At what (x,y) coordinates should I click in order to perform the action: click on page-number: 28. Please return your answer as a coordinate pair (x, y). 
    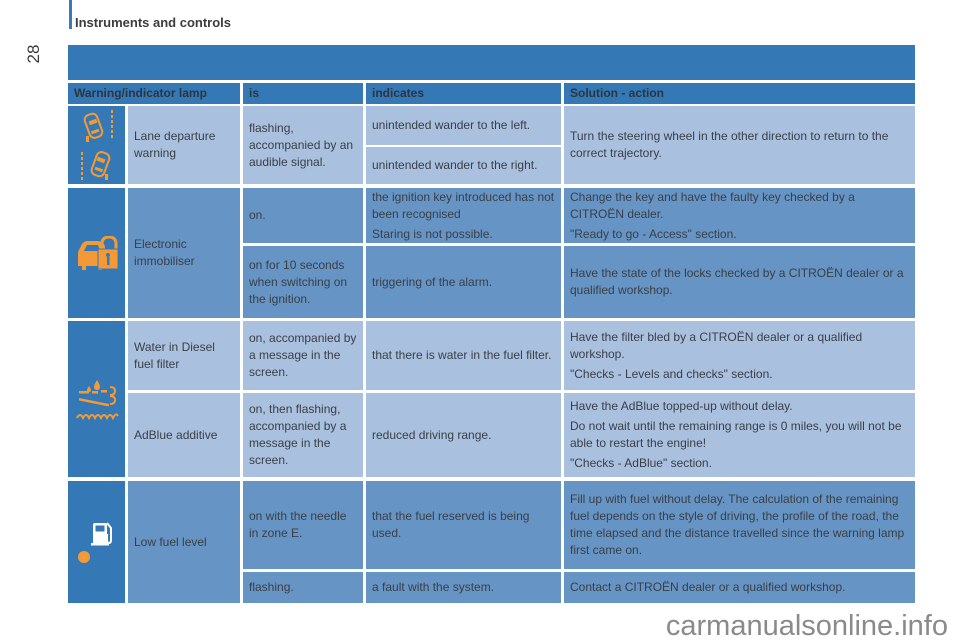
    Looking at the image, I should click on (33, 54).